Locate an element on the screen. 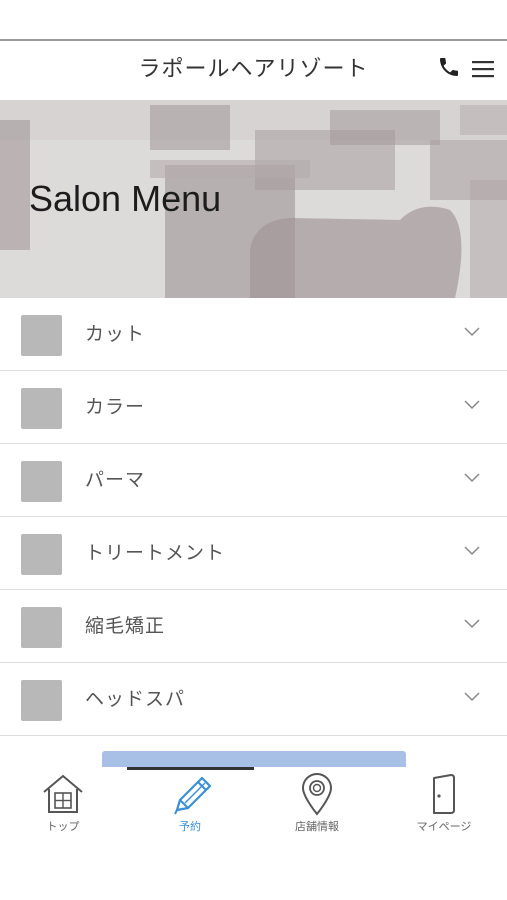 The height and width of the screenshot is (900, 507). active-tab-indicator is located at coordinates (190, 768).